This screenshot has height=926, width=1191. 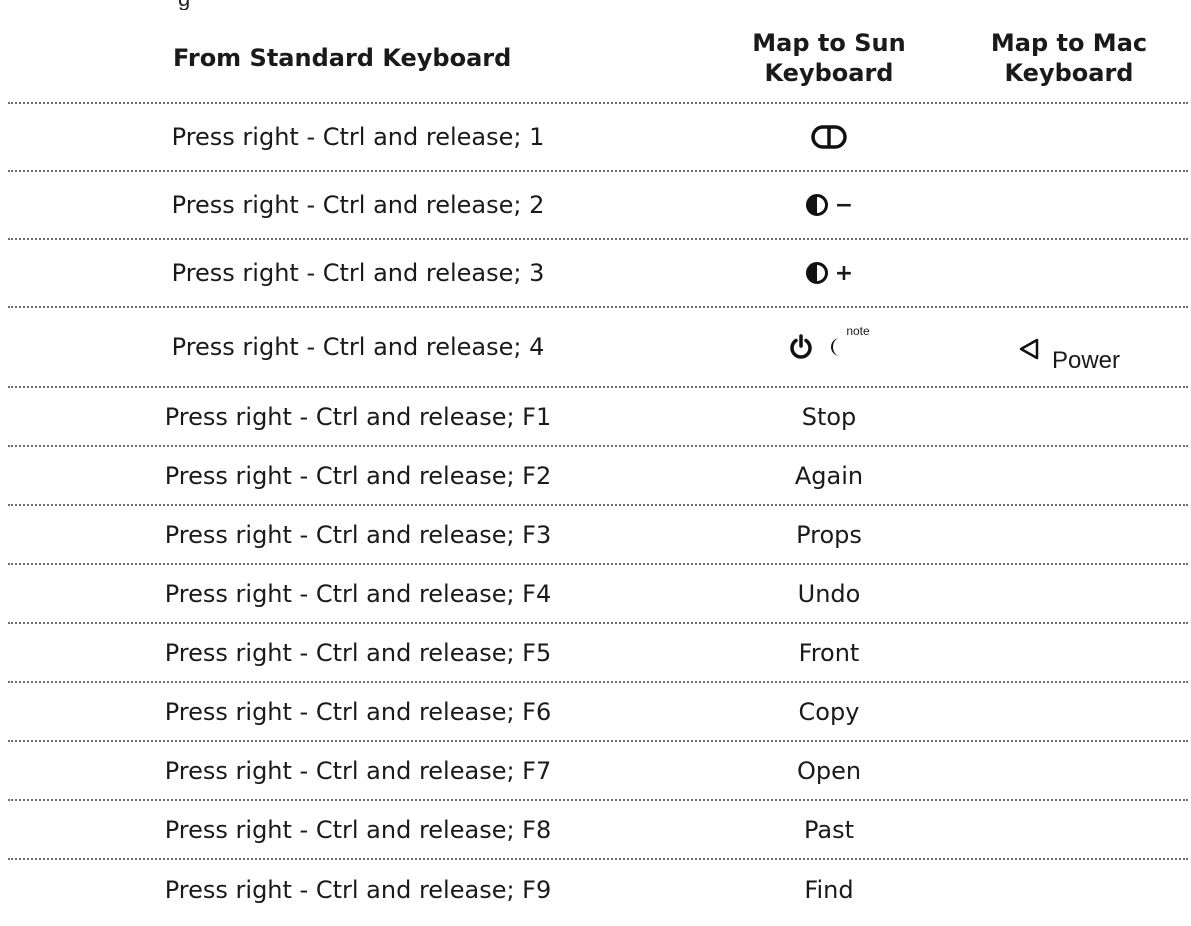 I want to click on table-row: Press right - Ctrl and release; F3 Props, so click(x=598, y=535).